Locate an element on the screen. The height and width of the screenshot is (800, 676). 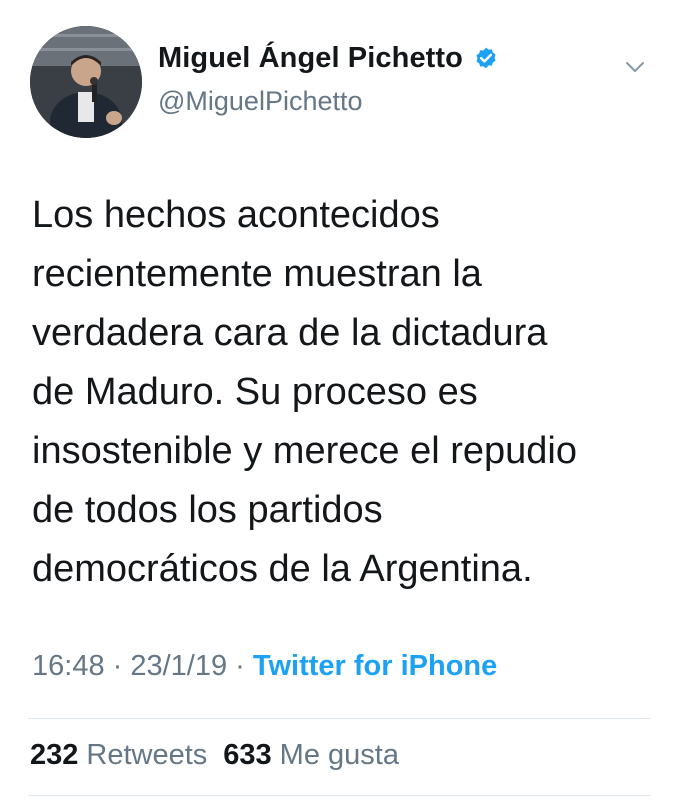
likes-label: Me gusta is located at coordinates (339, 755).